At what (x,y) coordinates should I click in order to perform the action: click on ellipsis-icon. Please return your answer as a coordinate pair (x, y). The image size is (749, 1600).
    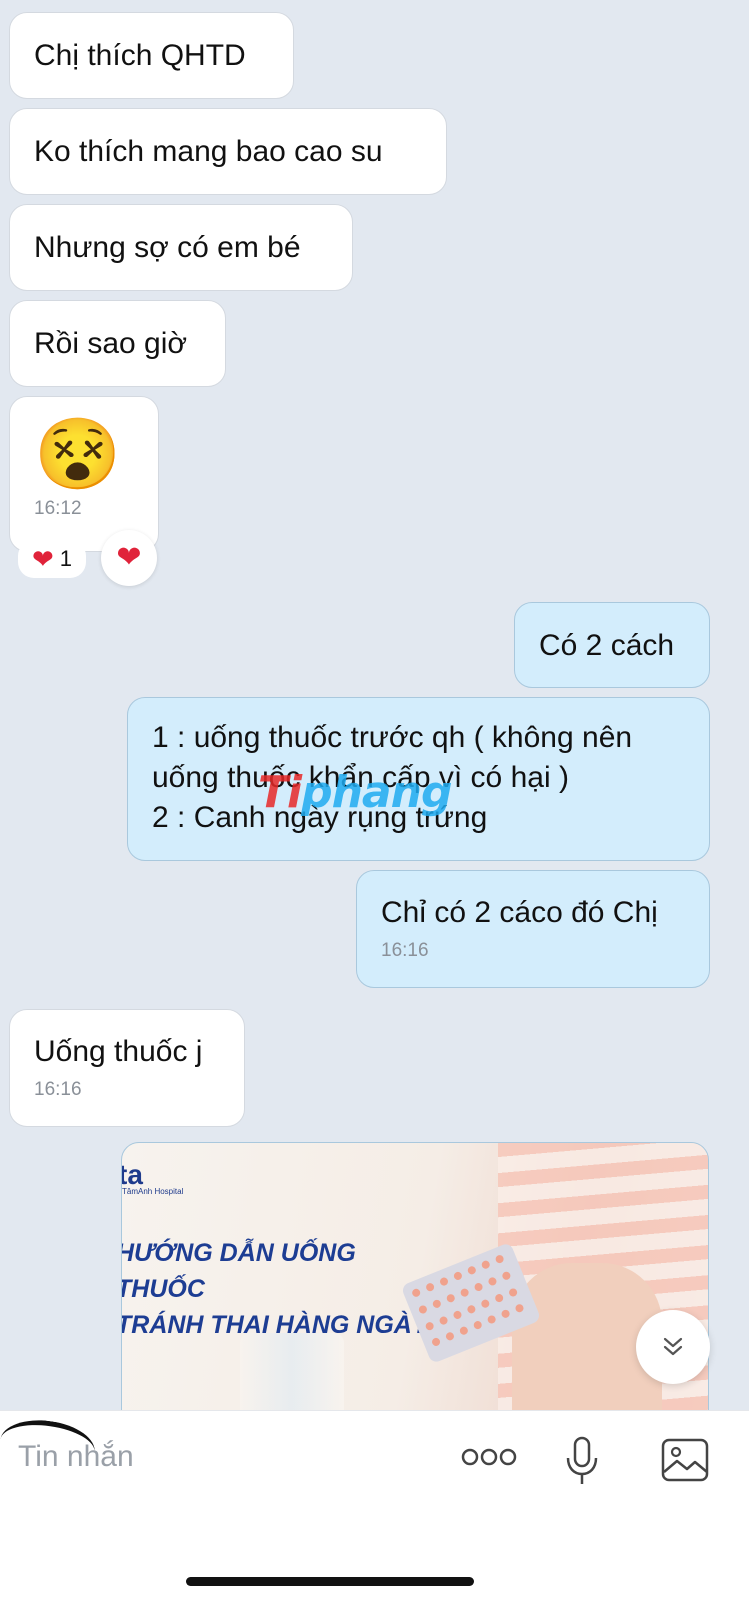
    Looking at the image, I should click on (489, 1457).